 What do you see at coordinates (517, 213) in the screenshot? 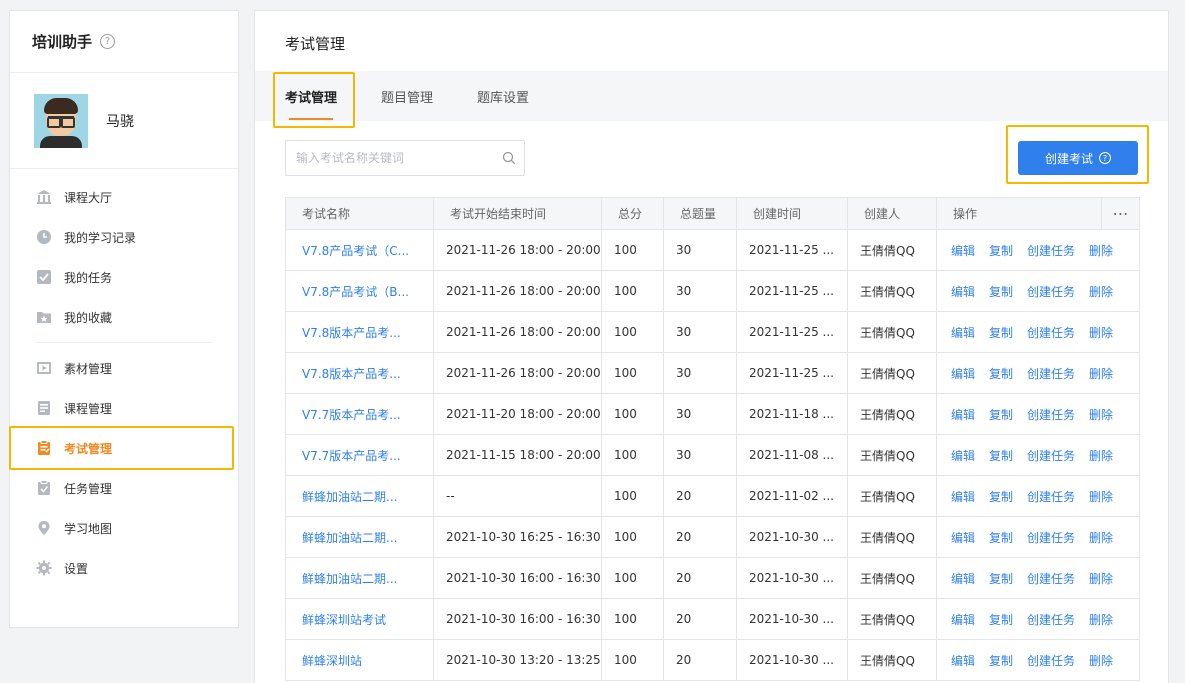
I see `column-header-period: 考试开始结束时间` at bounding box center [517, 213].